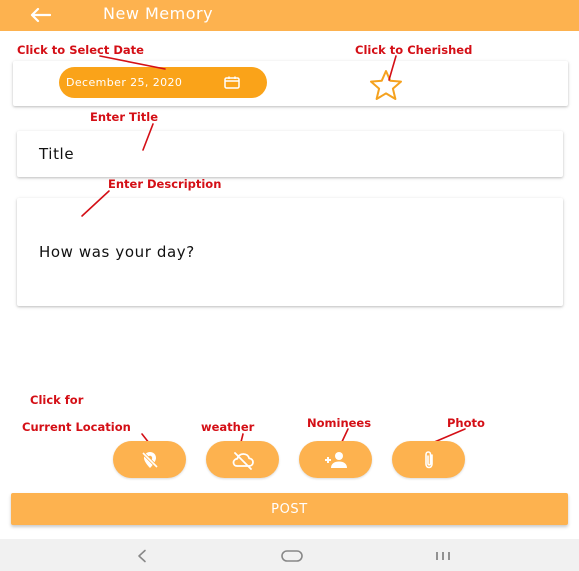  I want to click on post-button-label: POST, so click(289, 509).